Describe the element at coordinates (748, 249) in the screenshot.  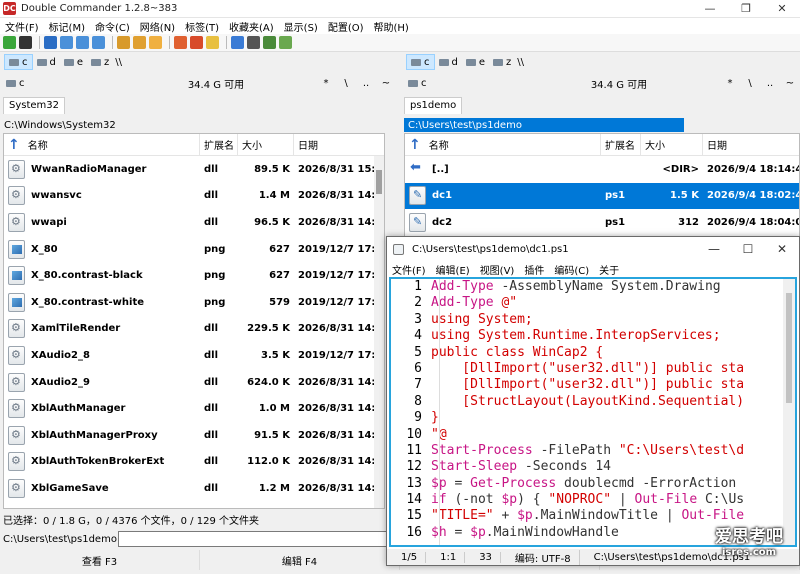
I see `viewer-maximize-button: ☐` at that location.